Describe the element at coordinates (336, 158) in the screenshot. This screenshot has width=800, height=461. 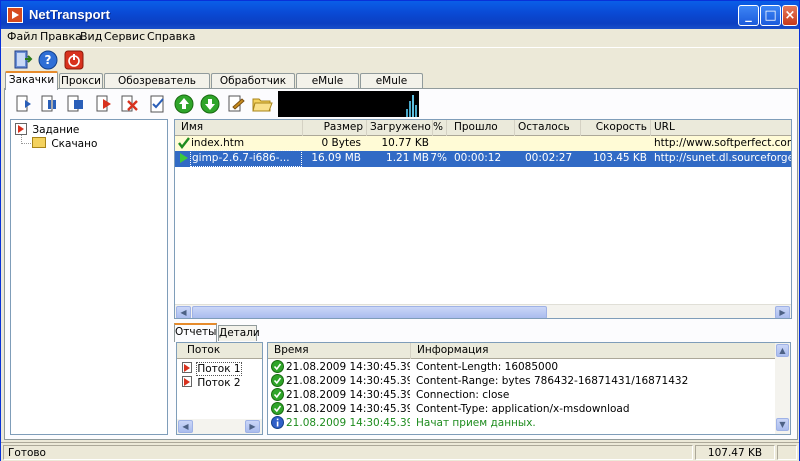
I see `cell-size: 16.09 MB` at that location.